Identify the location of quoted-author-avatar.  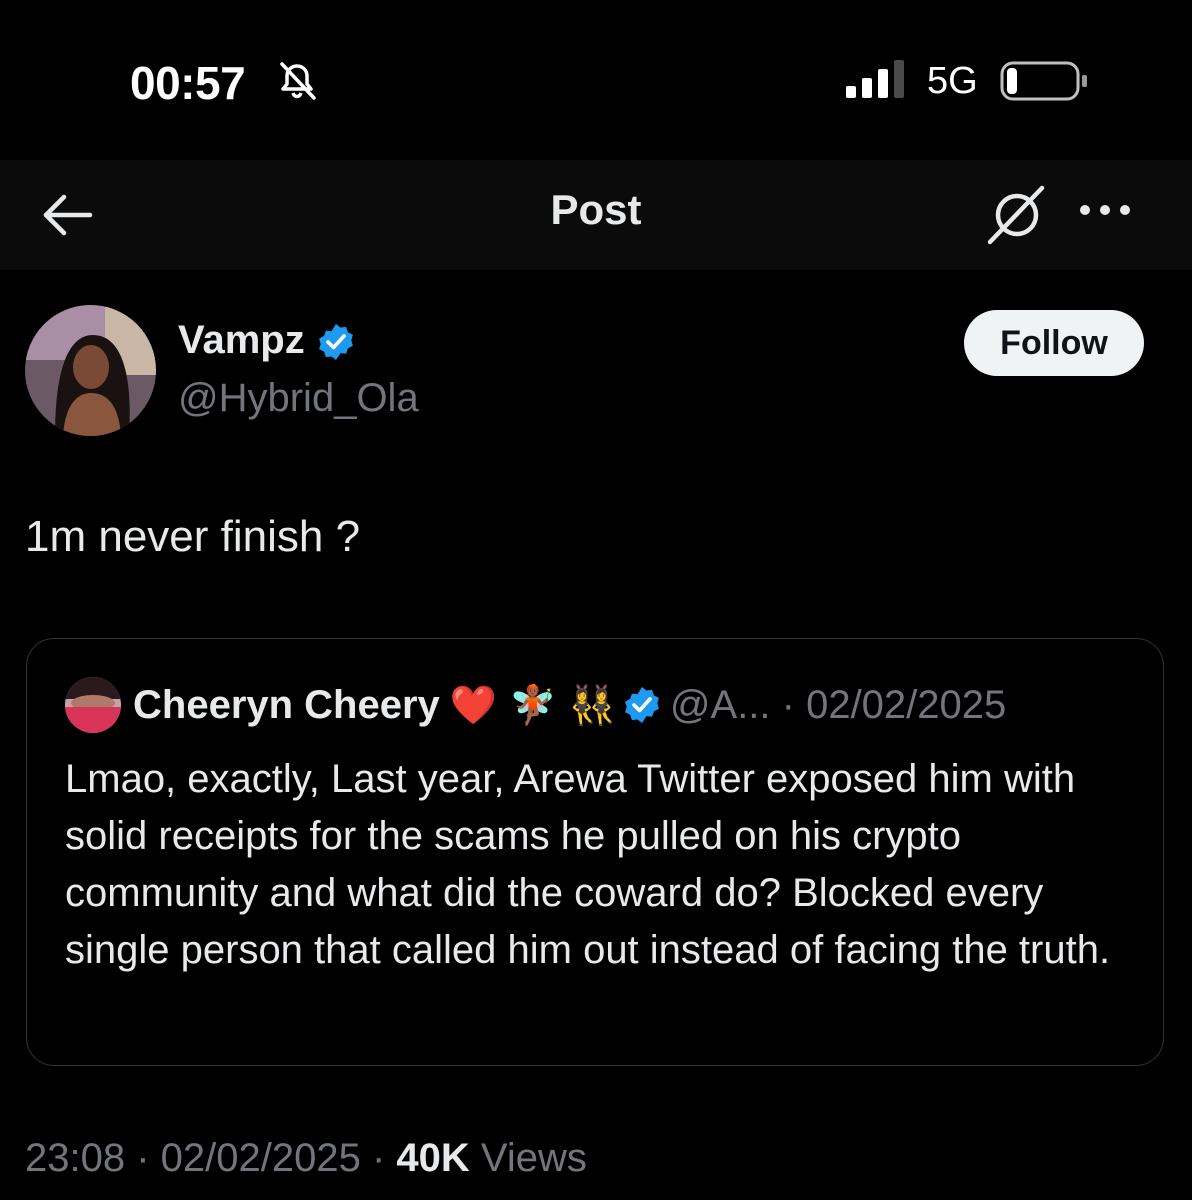
(93, 705).